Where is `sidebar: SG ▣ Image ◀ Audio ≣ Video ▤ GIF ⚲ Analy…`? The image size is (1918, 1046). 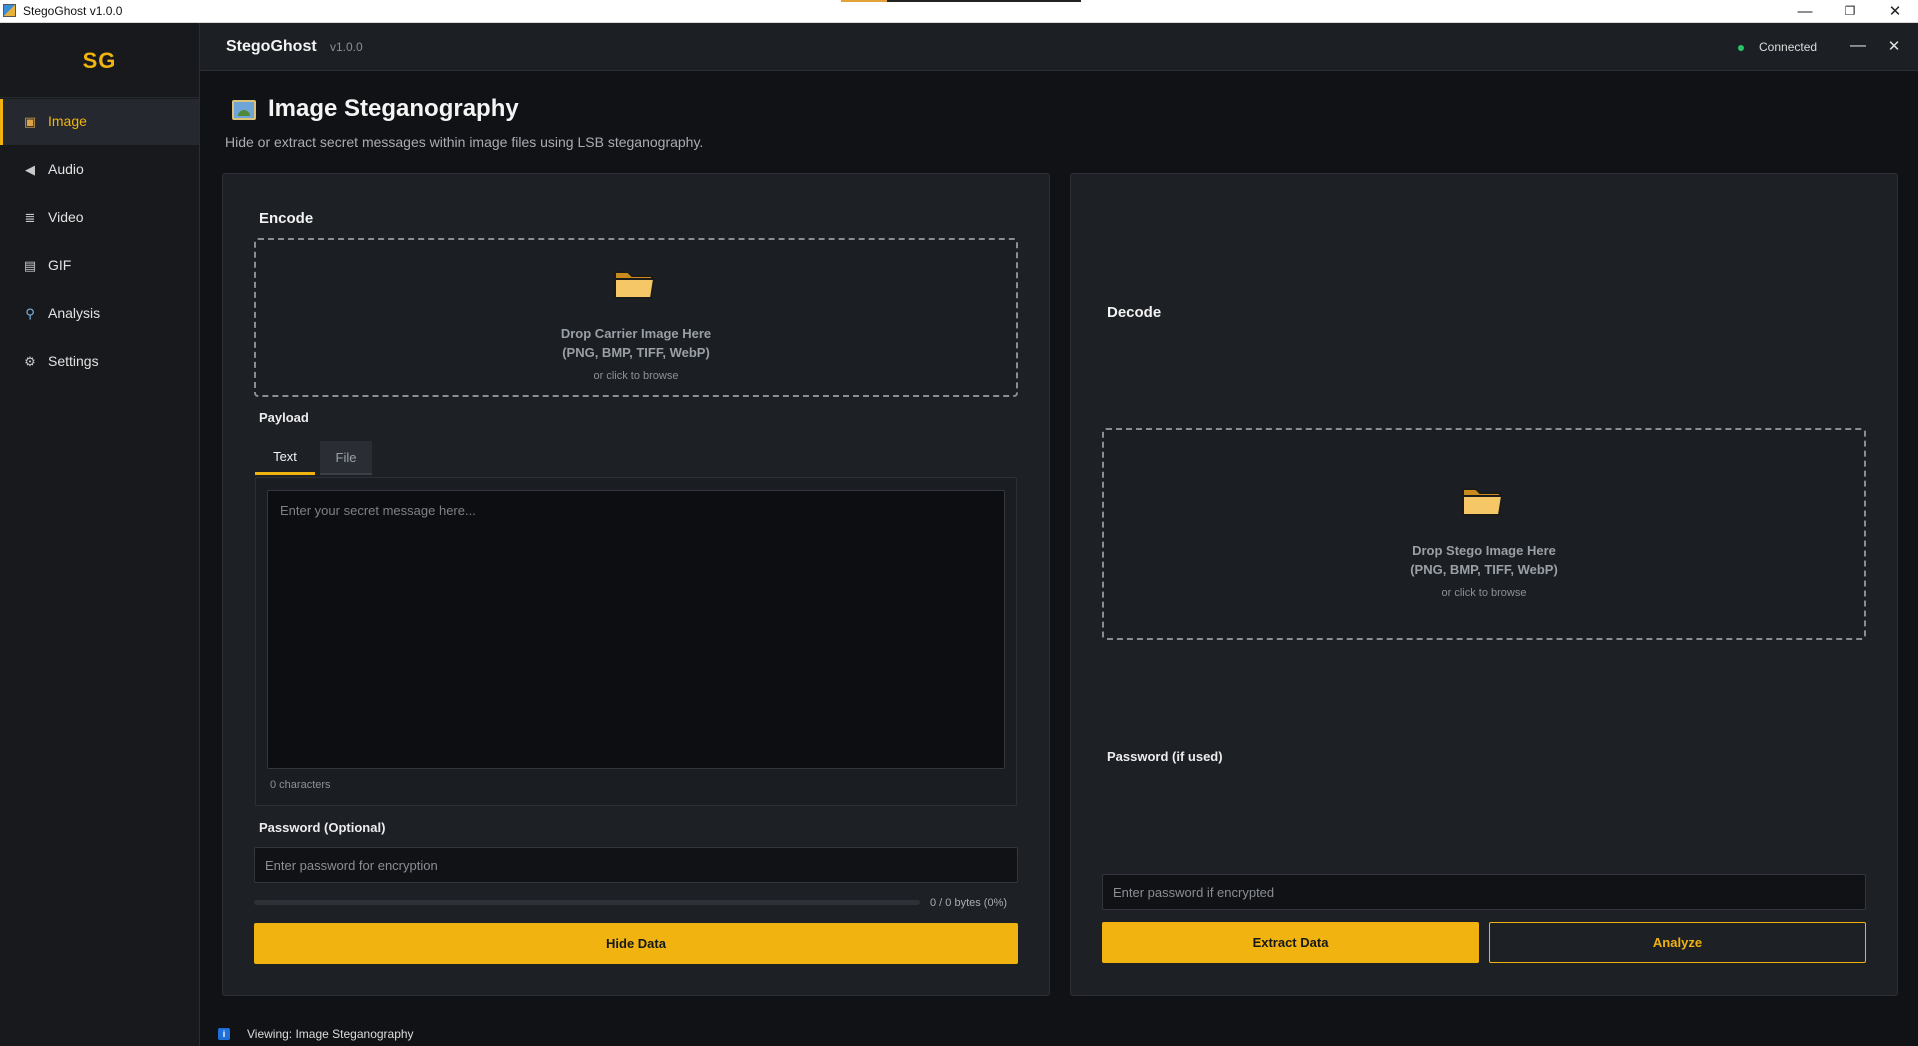 sidebar: SG ▣ Image ◀ Audio ≣ Video ▤ GIF ⚲ Analy… is located at coordinates (100, 534).